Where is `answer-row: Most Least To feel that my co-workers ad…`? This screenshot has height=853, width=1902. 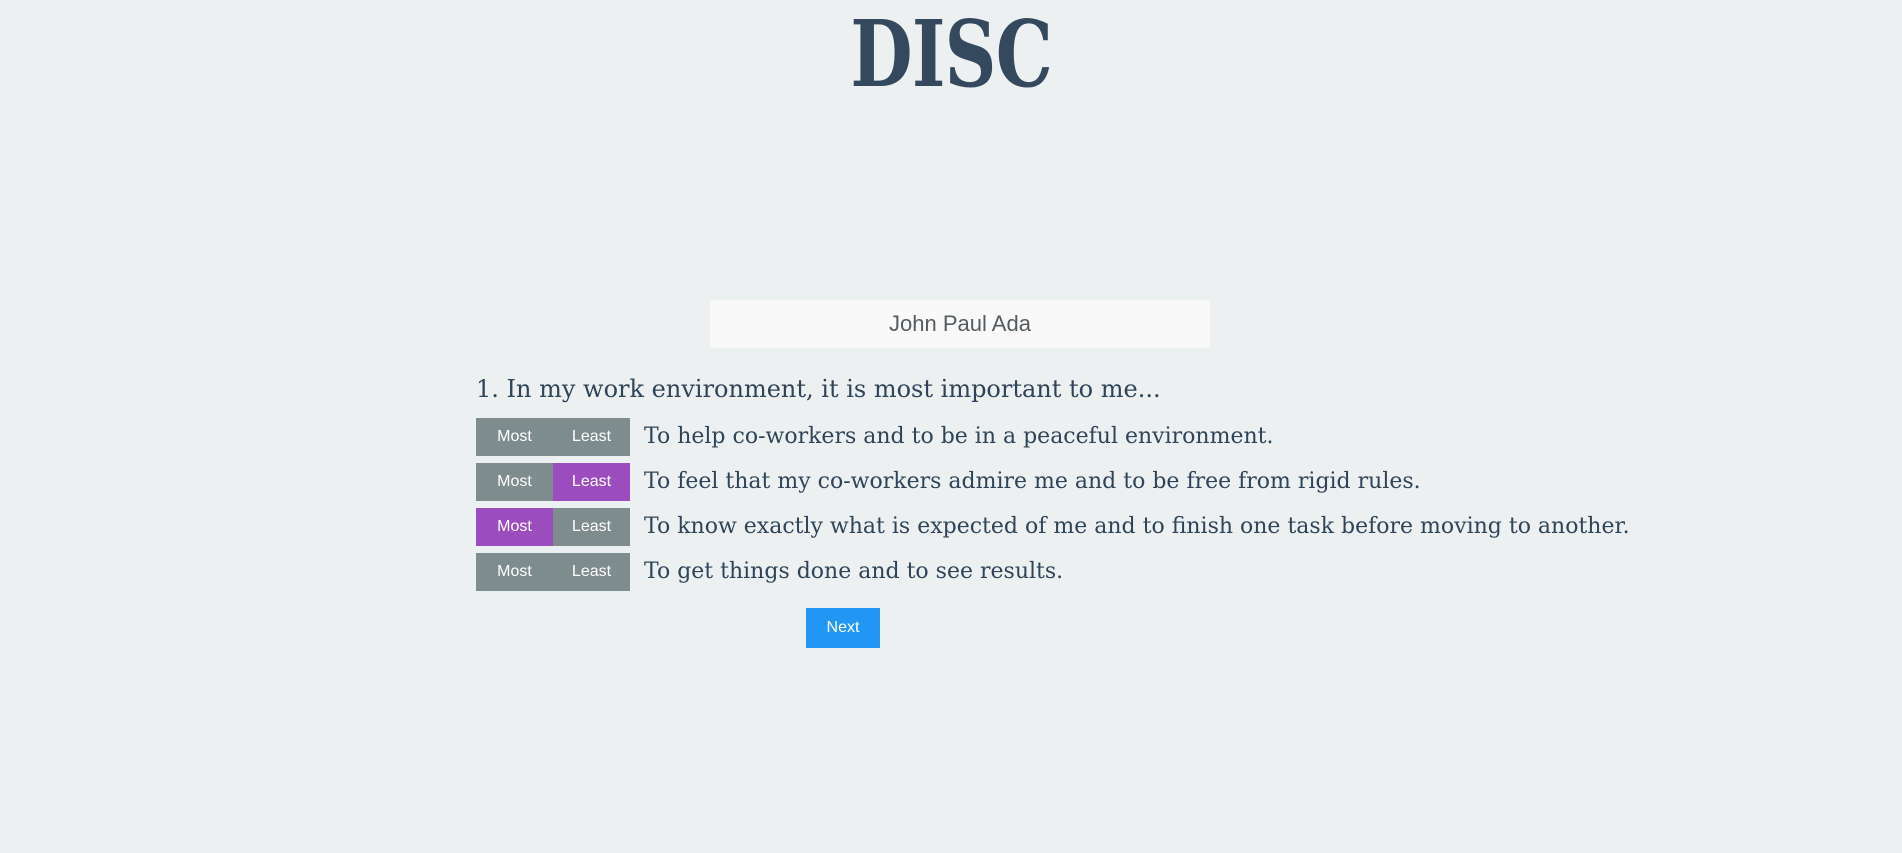 answer-row: Most Least To feel that my co-workers ad… is located at coordinates (1189, 481).